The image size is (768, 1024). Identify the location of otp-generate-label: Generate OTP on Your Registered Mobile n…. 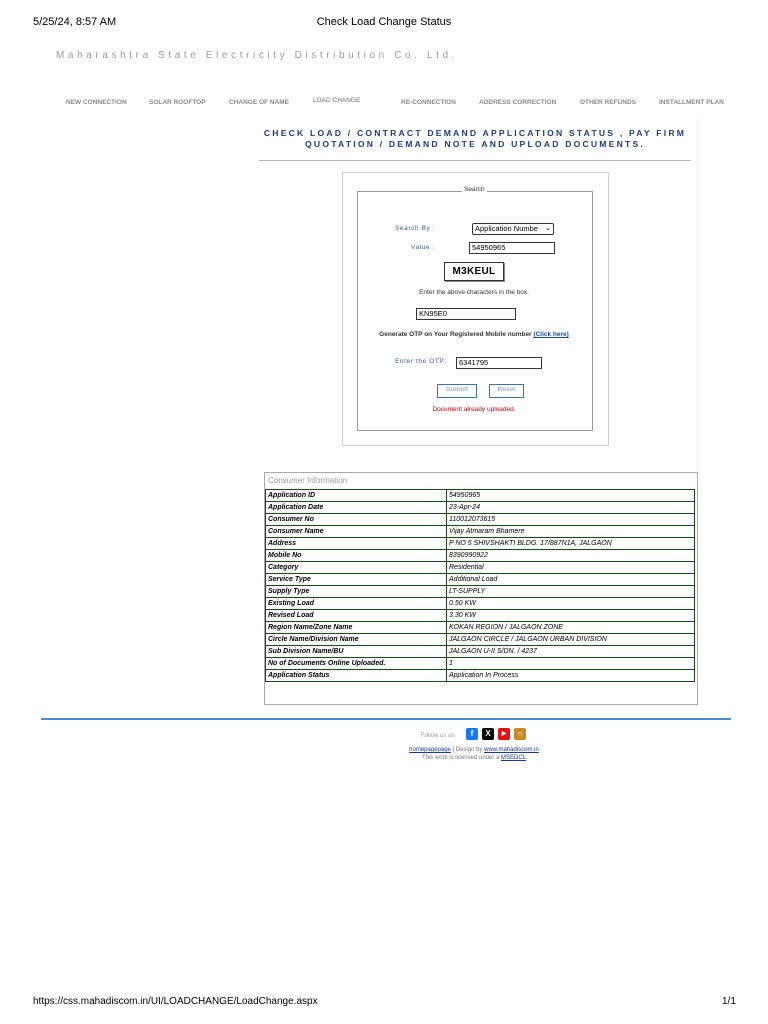
(455, 334).